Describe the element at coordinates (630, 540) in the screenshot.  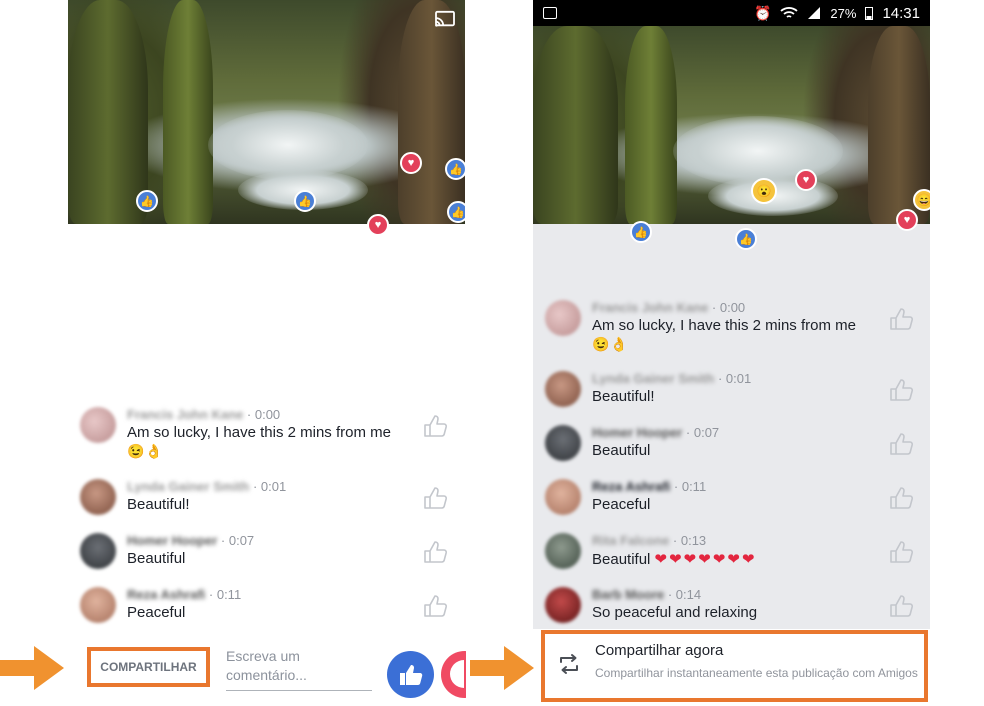
I see `commenter-name: Rita Falcone` at that location.